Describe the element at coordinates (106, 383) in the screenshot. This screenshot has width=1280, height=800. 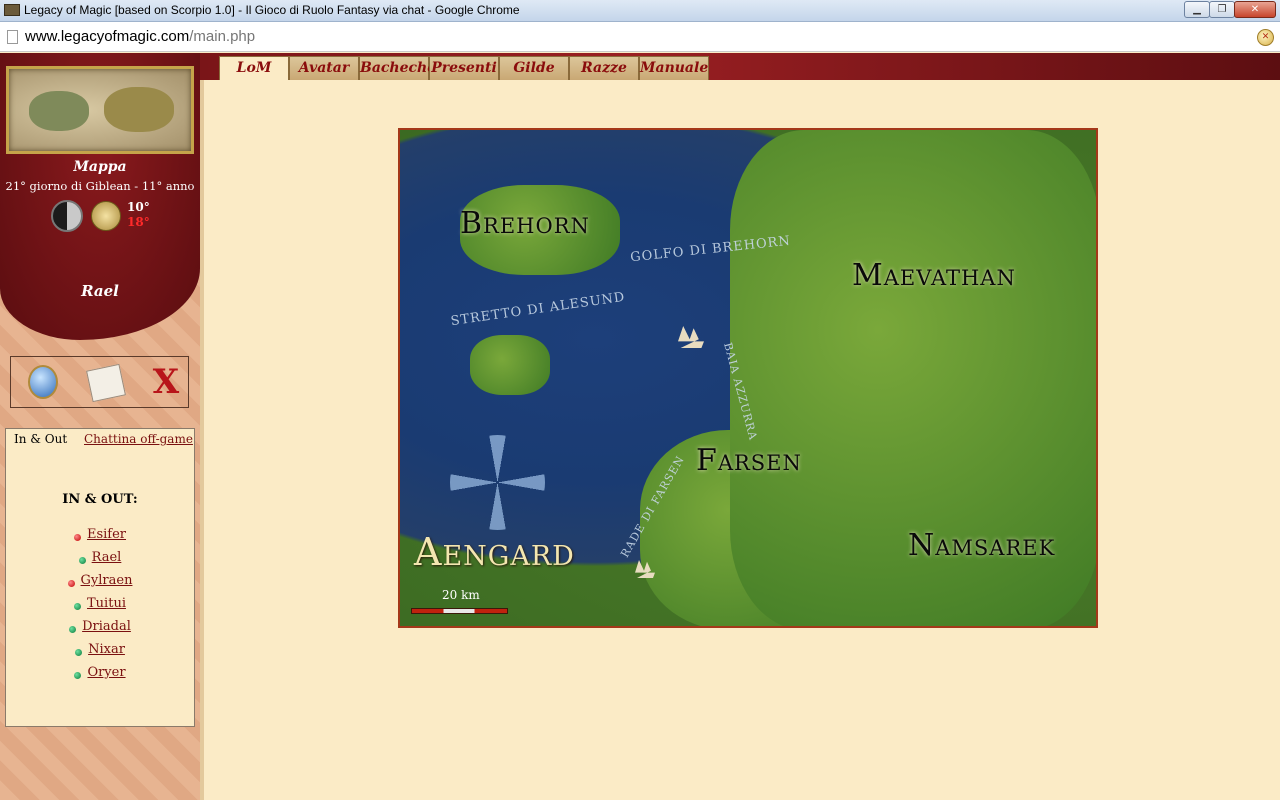
I see `scroll-quill-icon` at that location.